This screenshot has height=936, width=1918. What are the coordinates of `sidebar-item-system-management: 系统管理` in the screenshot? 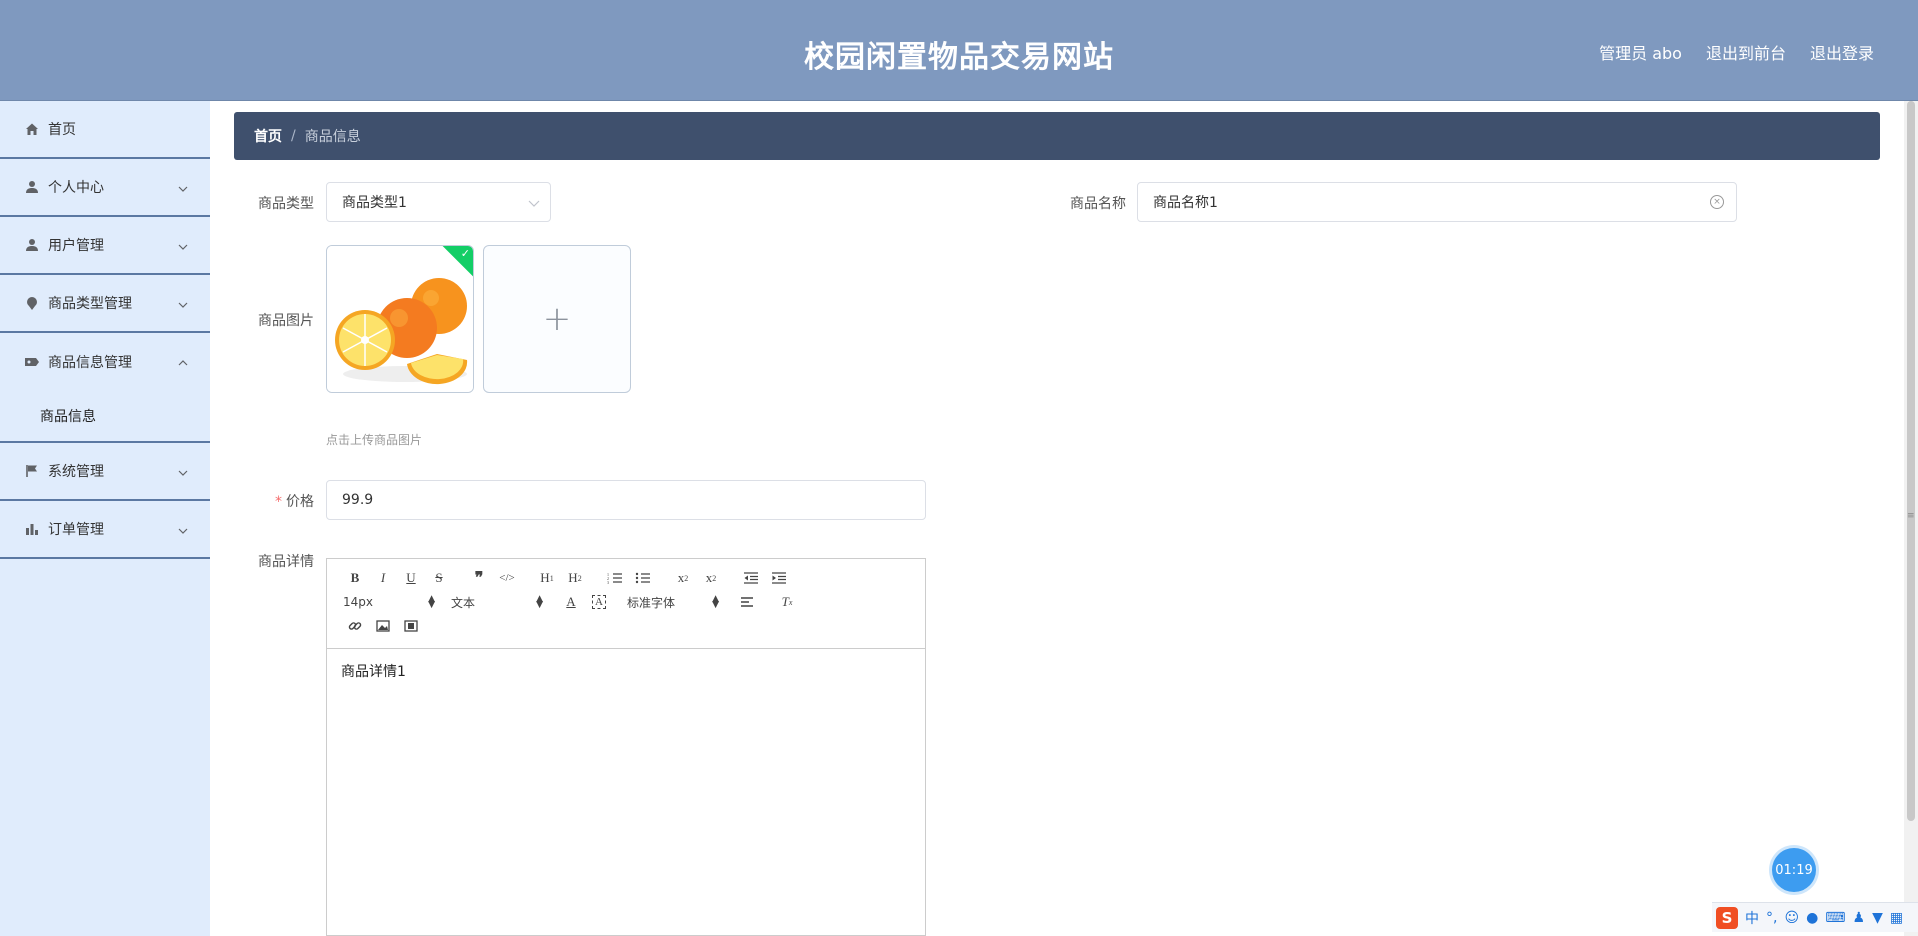 It's located at (105, 472).